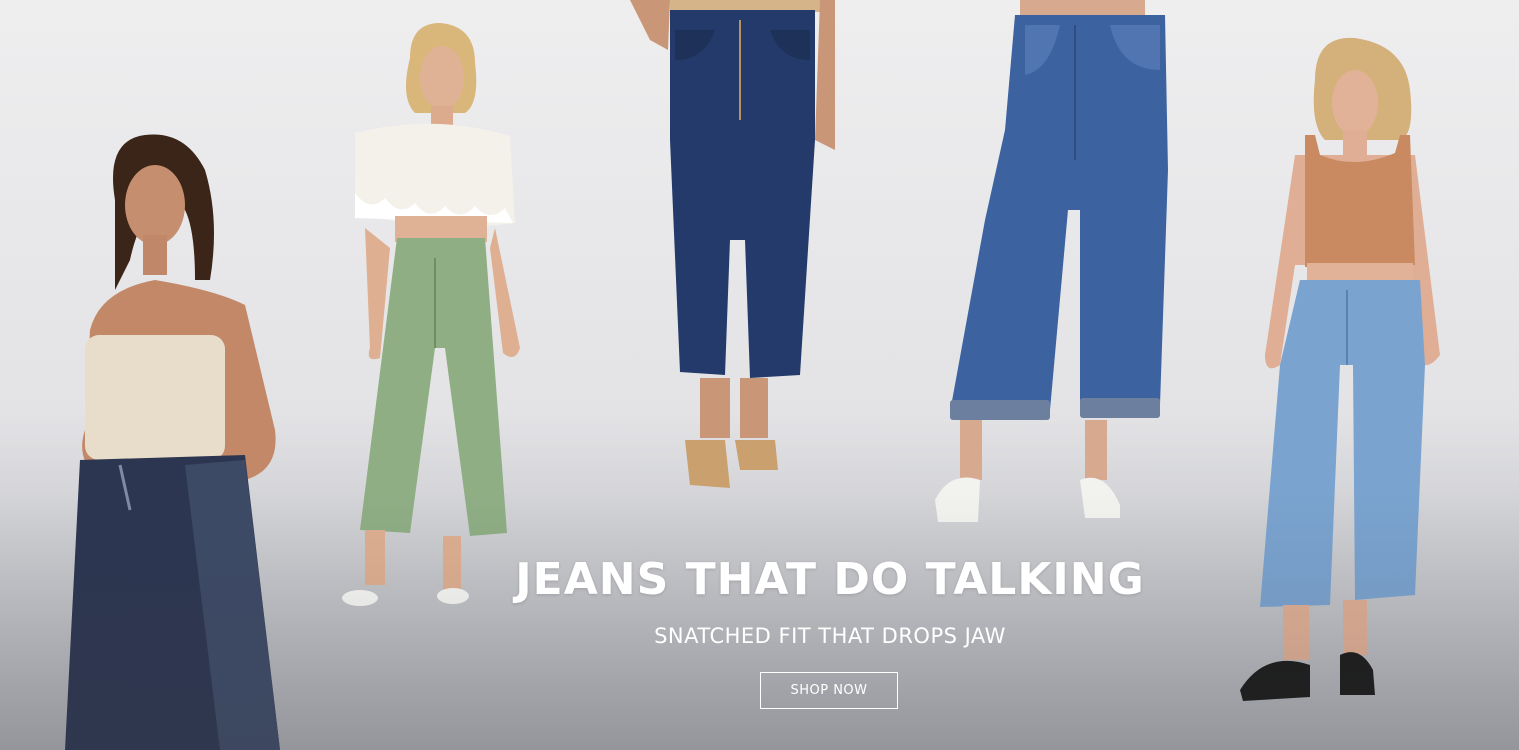 The height and width of the screenshot is (750, 1519). I want to click on medium-wash-cuffed-bootcut-jeans, so click(1055, 265).